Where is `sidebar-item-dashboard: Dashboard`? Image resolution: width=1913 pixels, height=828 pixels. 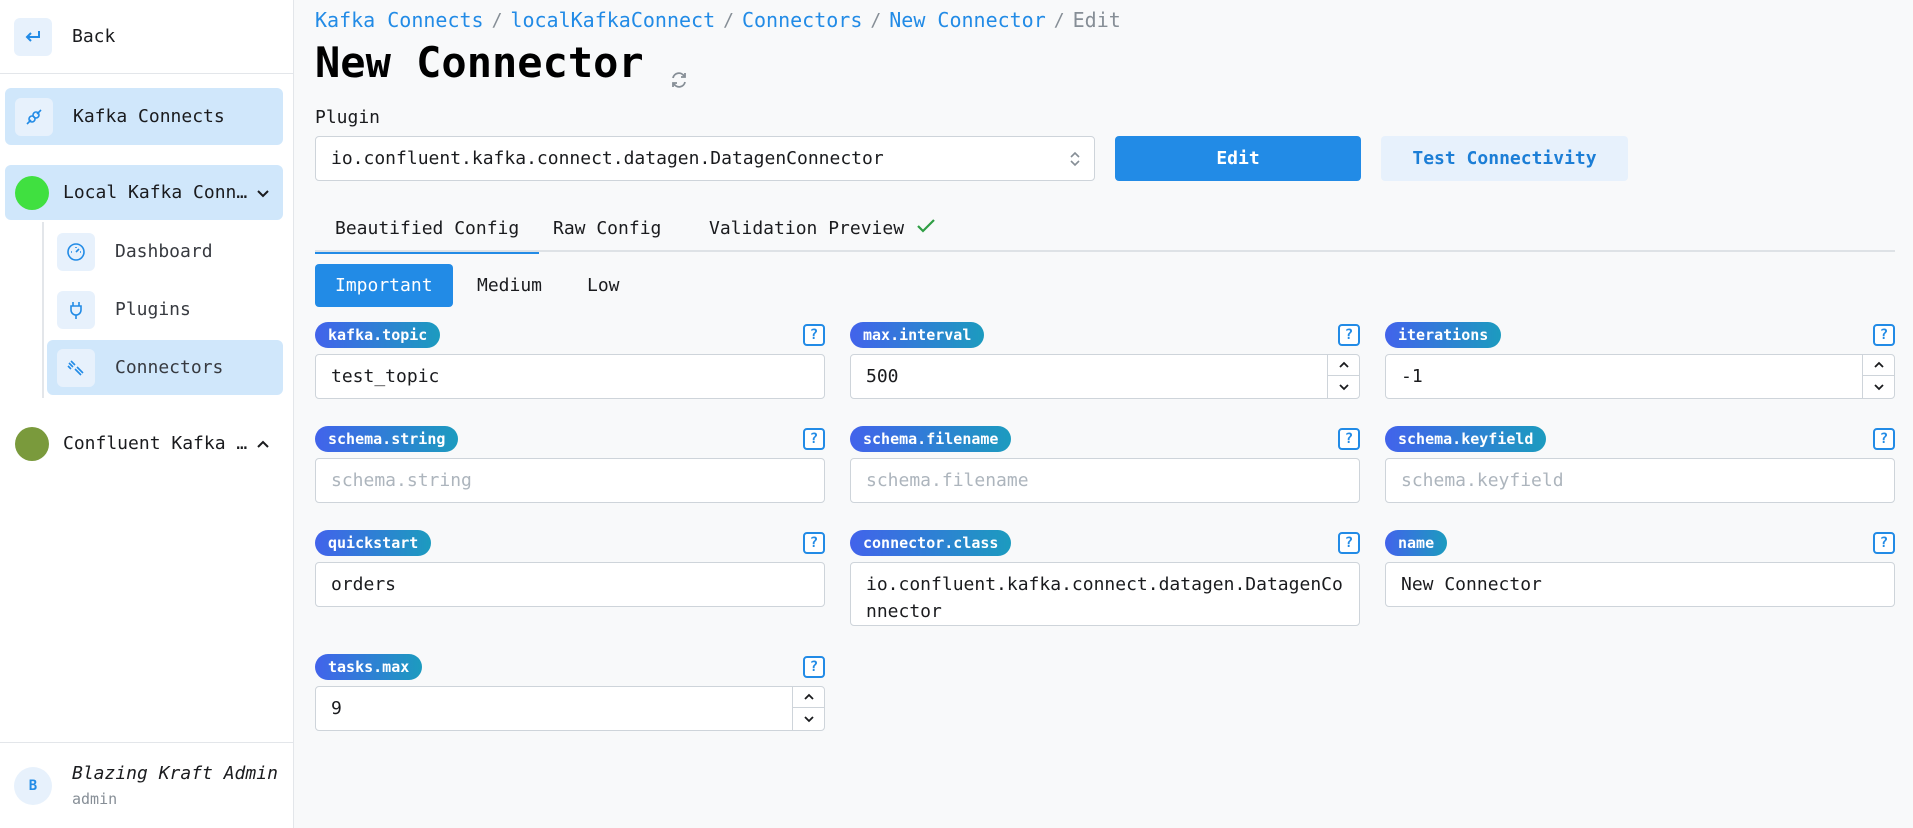
sidebar-item-dashboard: Dashboard is located at coordinates (165, 251).